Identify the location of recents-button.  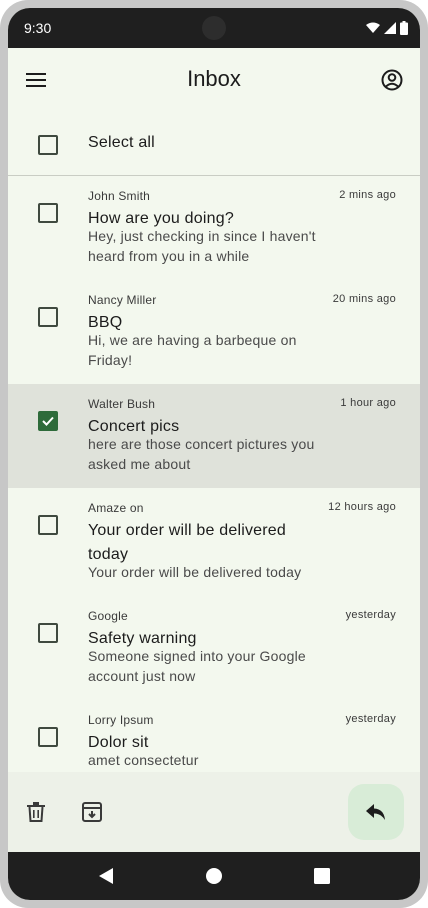
(322, 876).